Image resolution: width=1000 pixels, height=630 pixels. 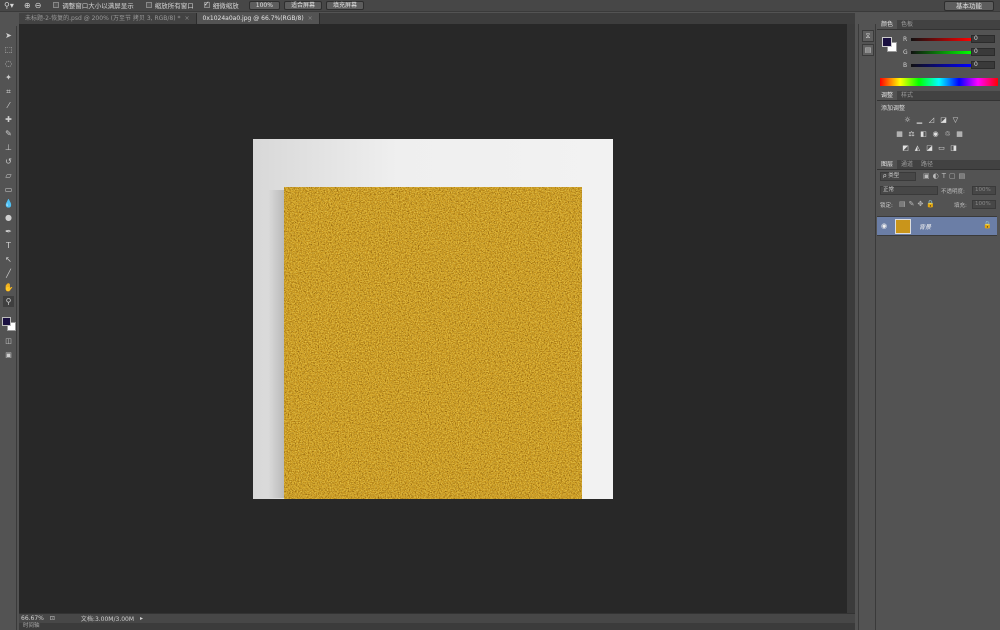 I want to click on status-preview-icon: ⊡, so click(x=52, y=618).